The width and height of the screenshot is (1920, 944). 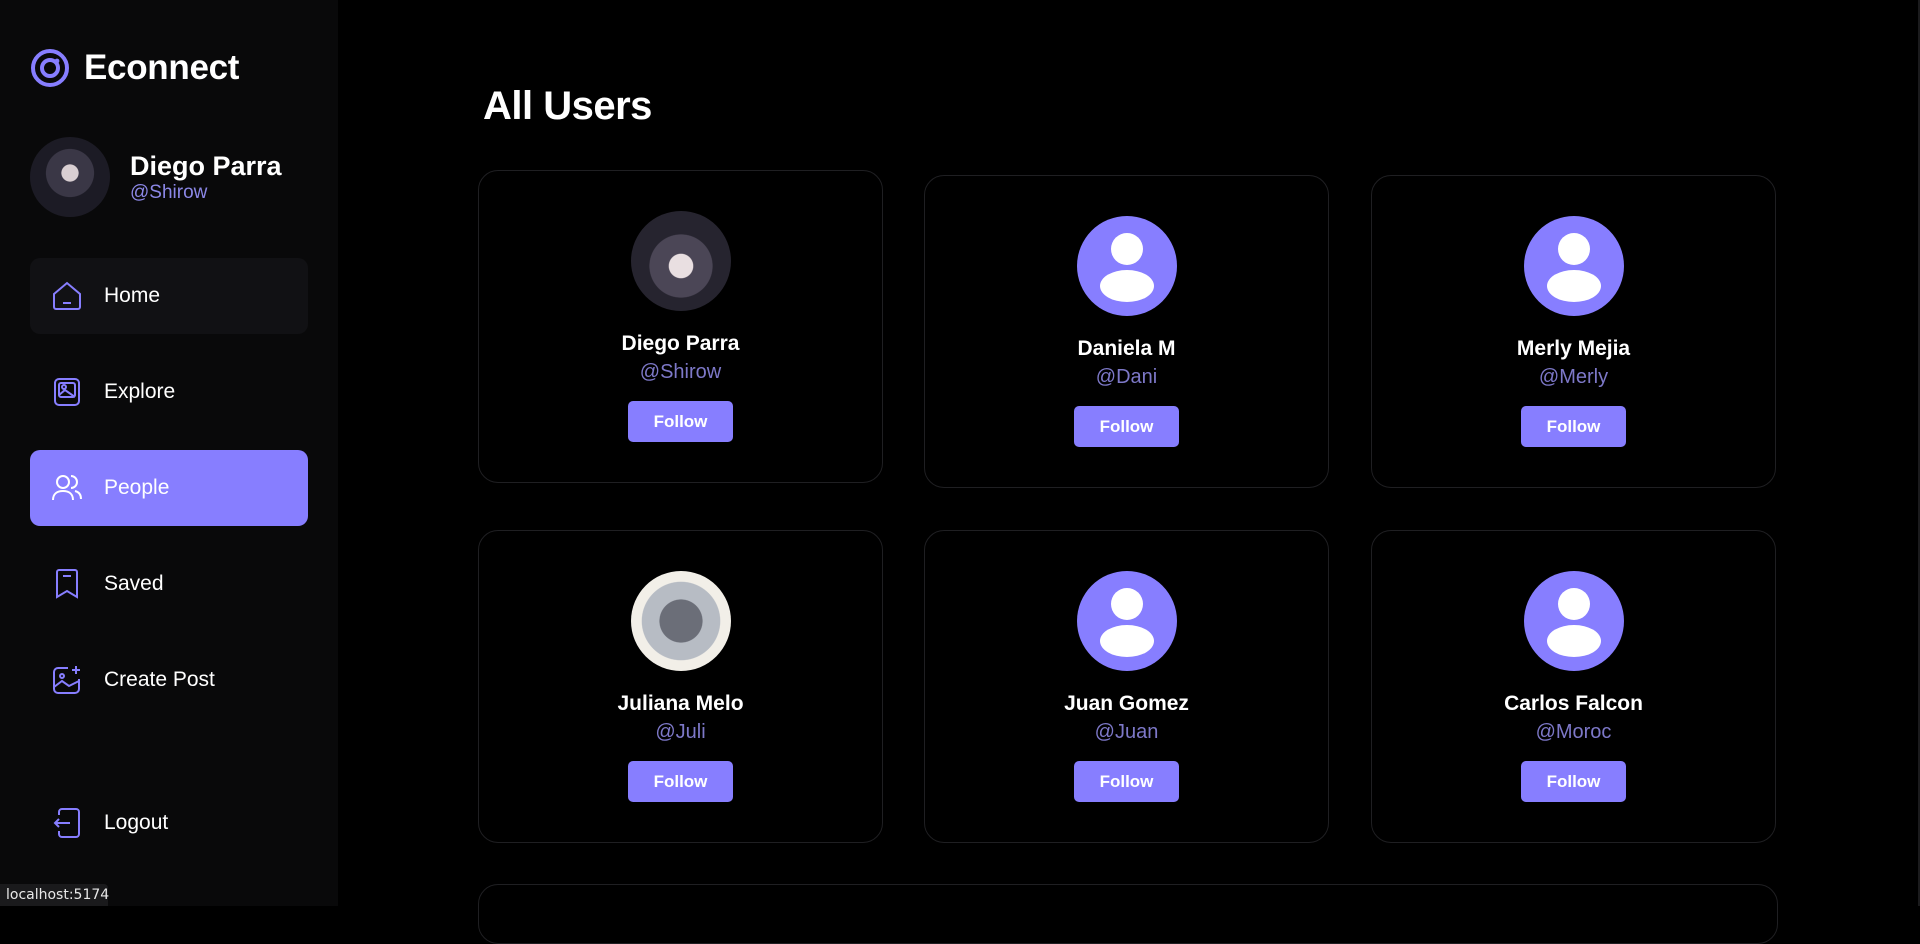 What do you see at coordinates (67, 584) in the screenshot?
I see `bookmark-icon` at bounding box center [67, 584].